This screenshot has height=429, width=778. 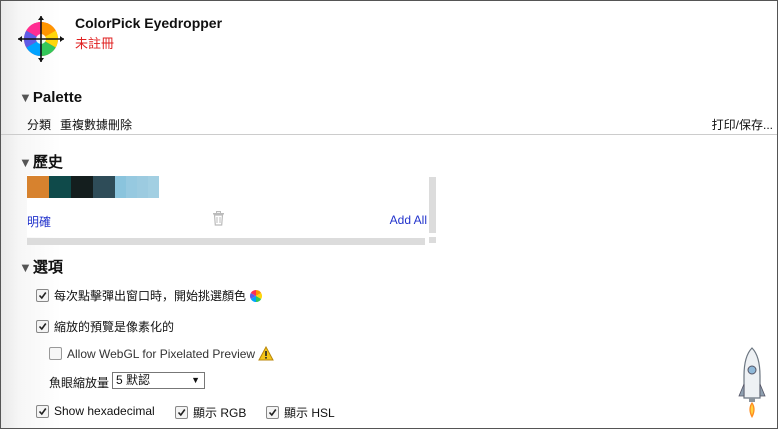 I want to click on vertical-scrollbar, so click(x=432, y=205).